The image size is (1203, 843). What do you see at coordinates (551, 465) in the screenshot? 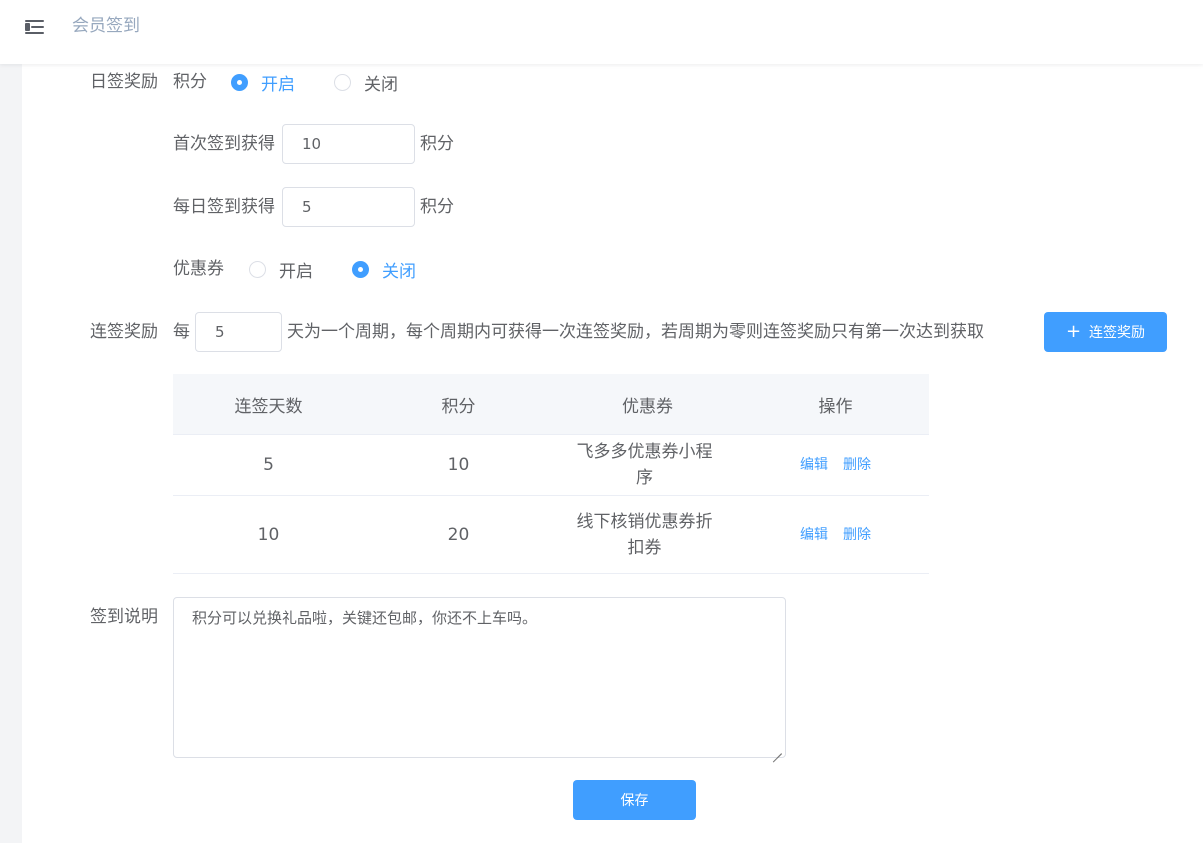
I see `table-row: 5 10 飞多多优惠券小程序 编辑 删除` at bounding box center [551, 465].